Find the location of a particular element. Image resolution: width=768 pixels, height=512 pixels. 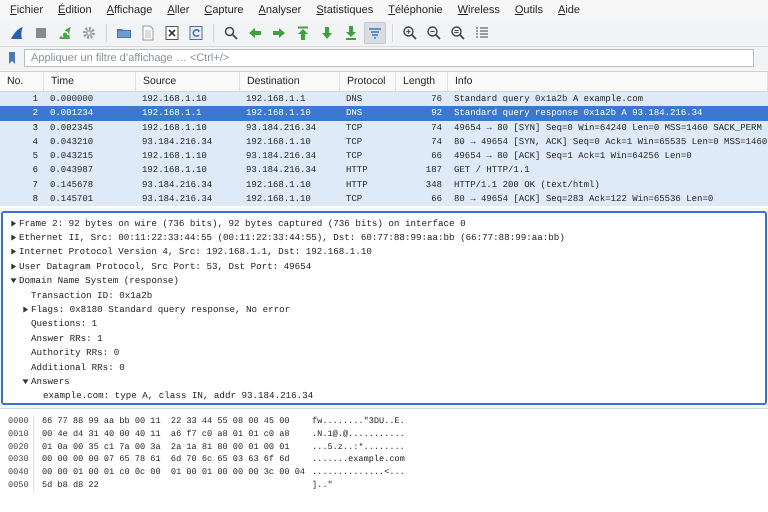

column-header: Source is located at coordinates (188, 81).